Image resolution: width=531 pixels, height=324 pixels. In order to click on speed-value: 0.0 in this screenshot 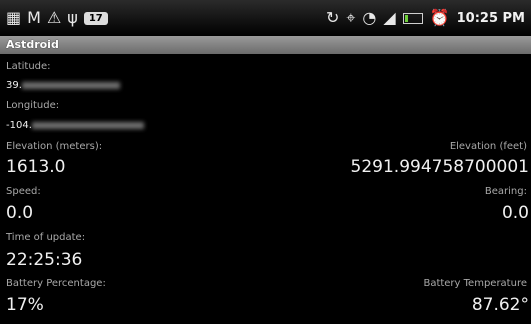, I will do `click(20, 213)`.